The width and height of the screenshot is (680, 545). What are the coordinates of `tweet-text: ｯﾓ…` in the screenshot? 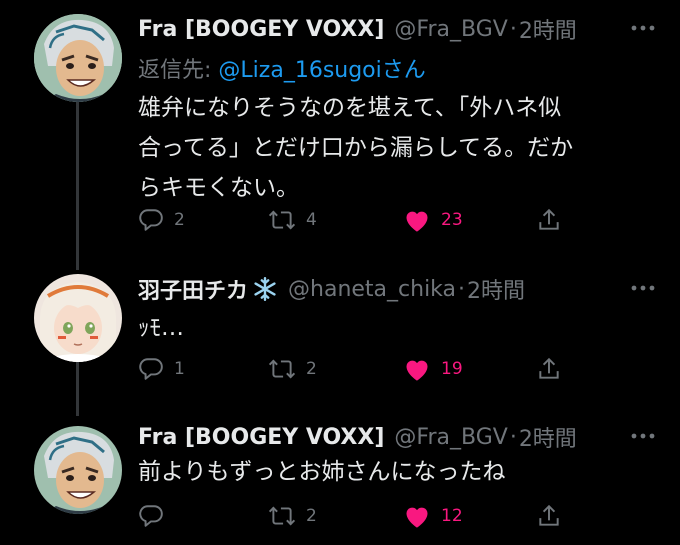 It's located at (161, 328).